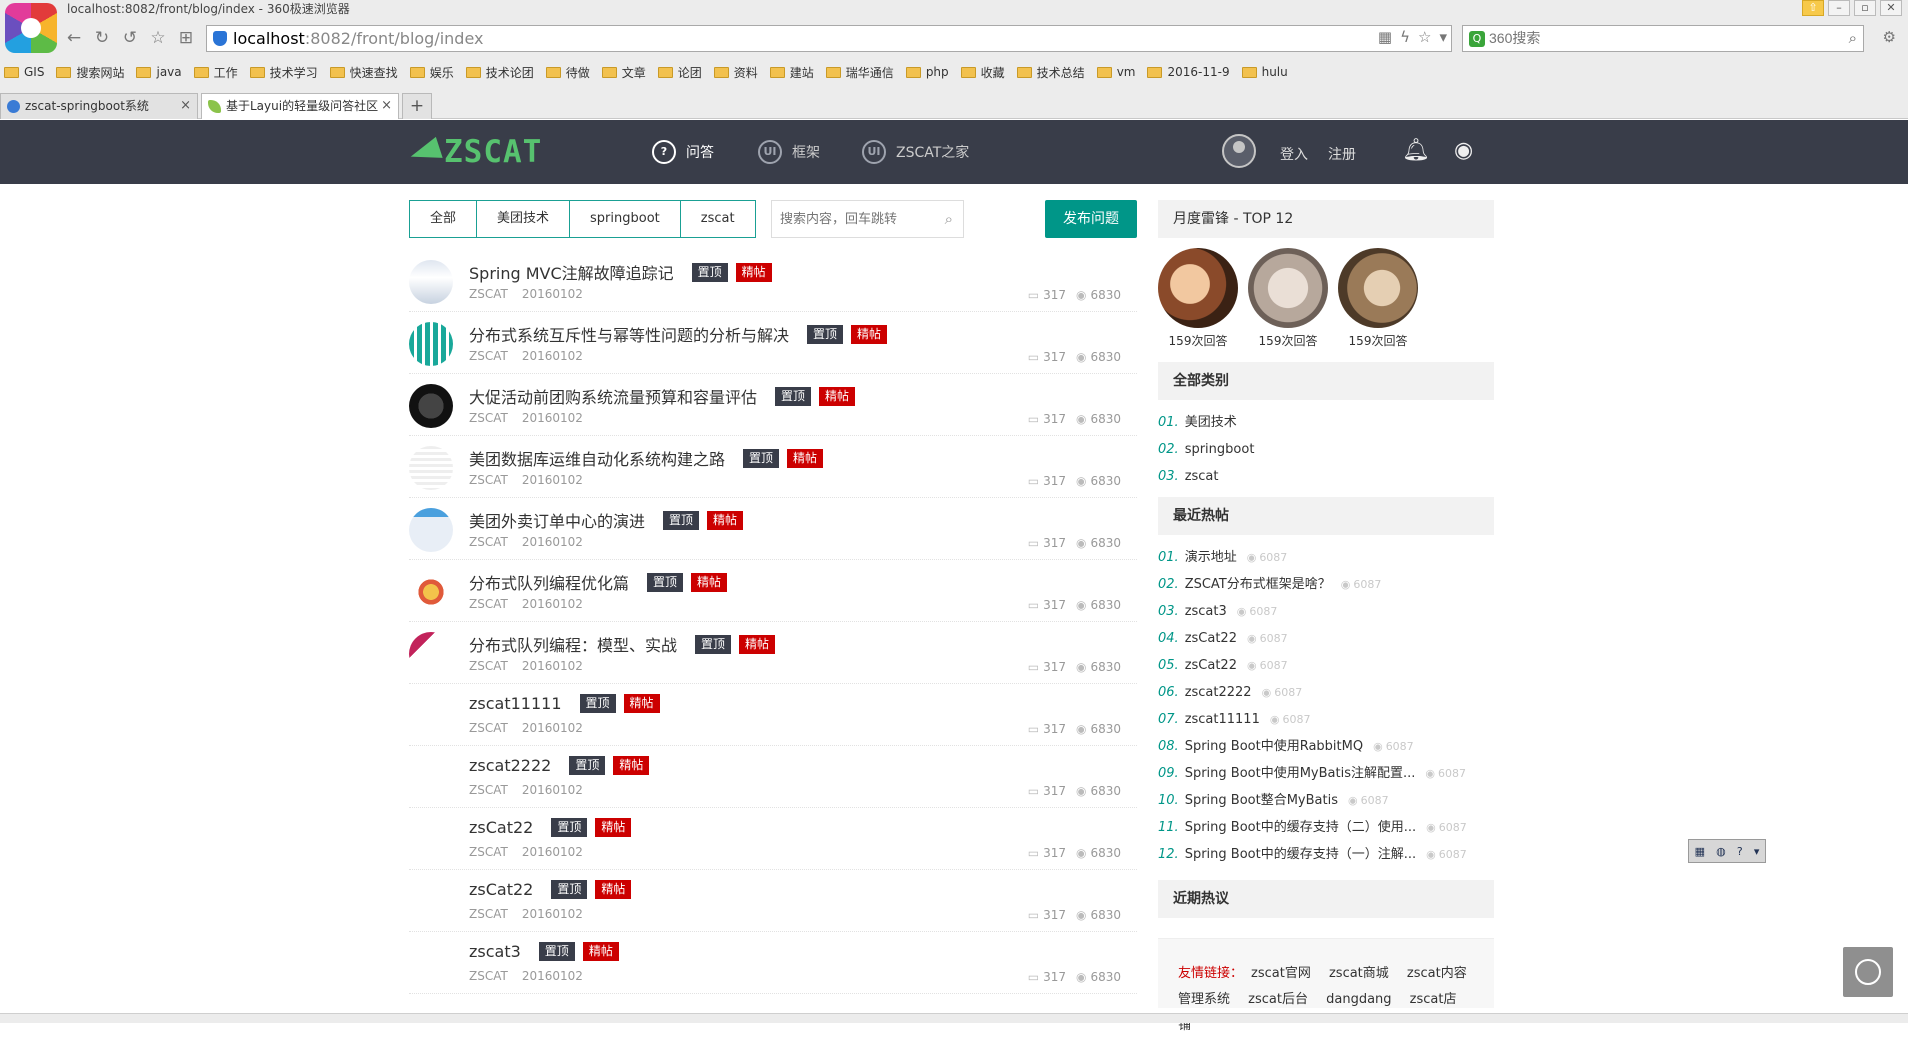 The image size is (1908, 1039). I want to click on bookmark-item: 瑞华通信, so click(859, 72).